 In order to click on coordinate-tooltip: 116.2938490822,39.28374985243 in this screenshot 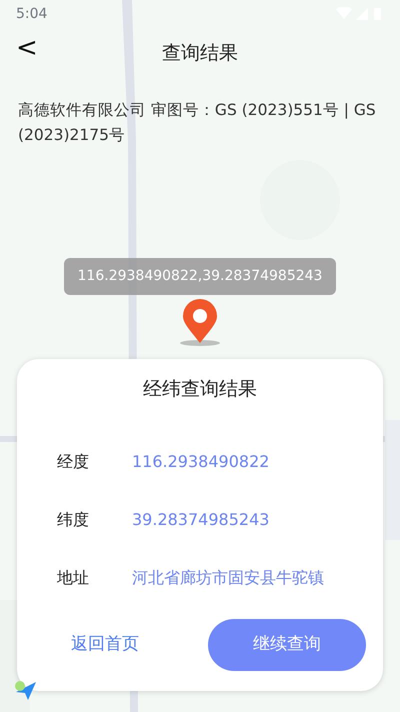, I will do `click(200, 276)`.